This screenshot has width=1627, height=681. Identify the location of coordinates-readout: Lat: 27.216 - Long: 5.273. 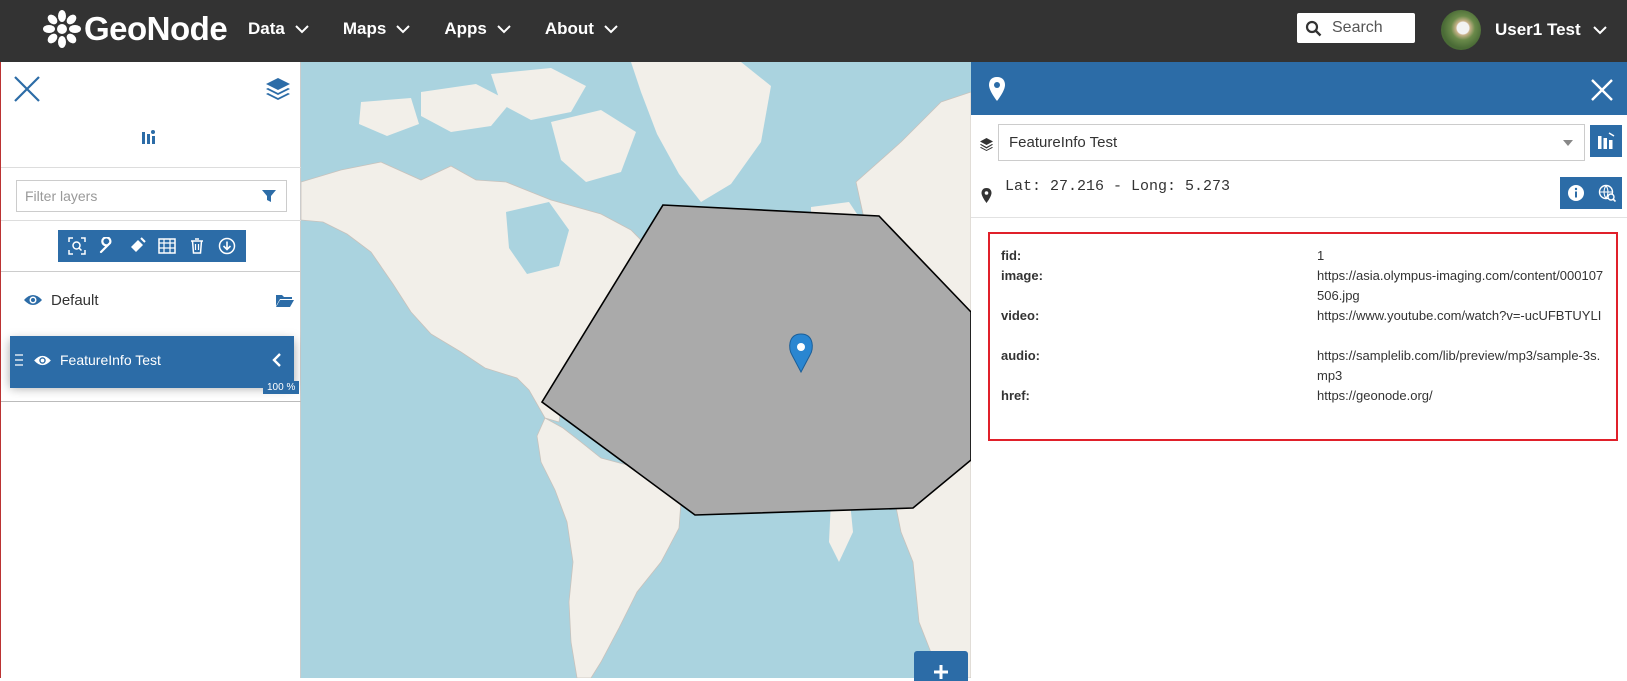
(1118, 186).